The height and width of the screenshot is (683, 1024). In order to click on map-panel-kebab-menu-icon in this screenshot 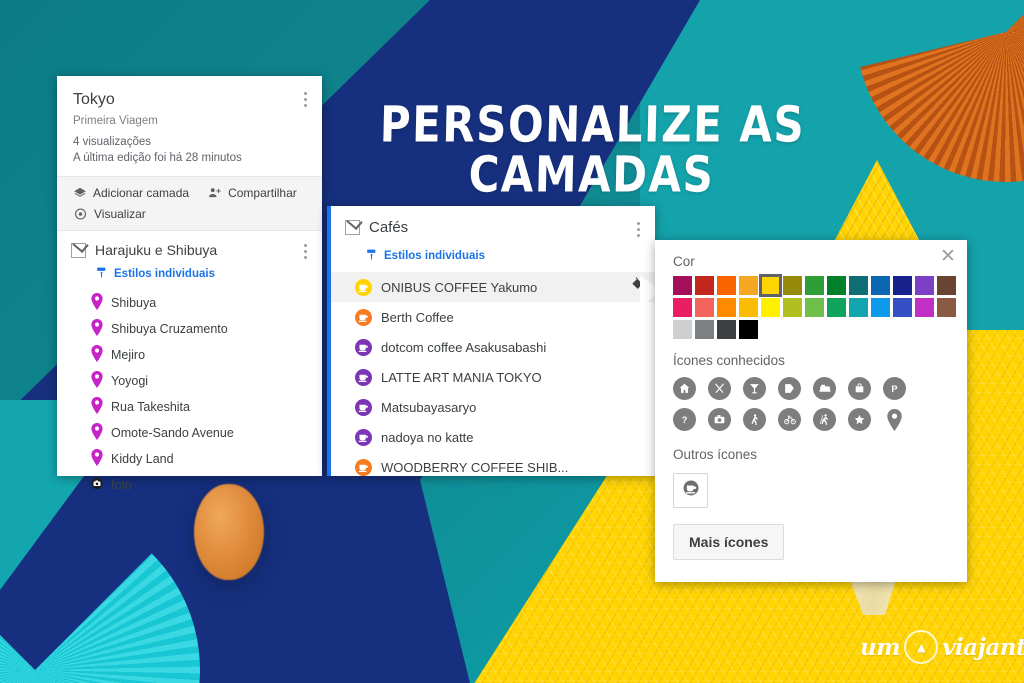, I will do `click(305, 99)`.